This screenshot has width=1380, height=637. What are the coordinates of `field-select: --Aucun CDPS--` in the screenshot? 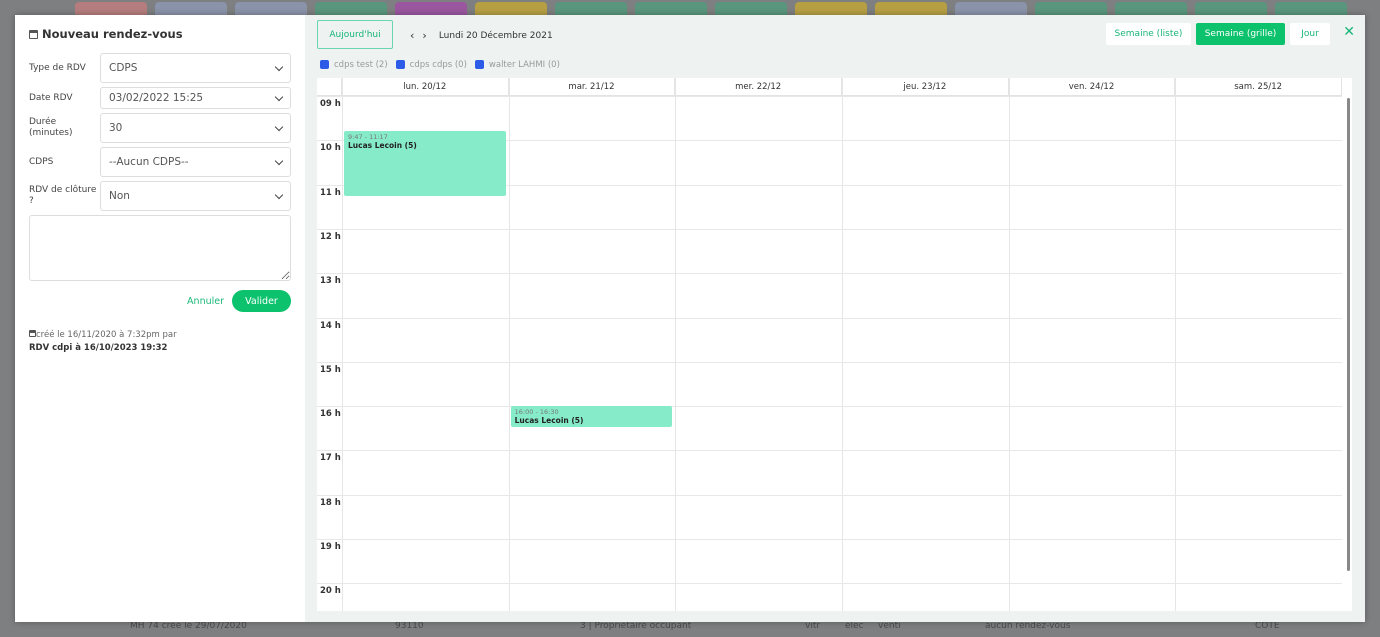 It's located at (195, 162).